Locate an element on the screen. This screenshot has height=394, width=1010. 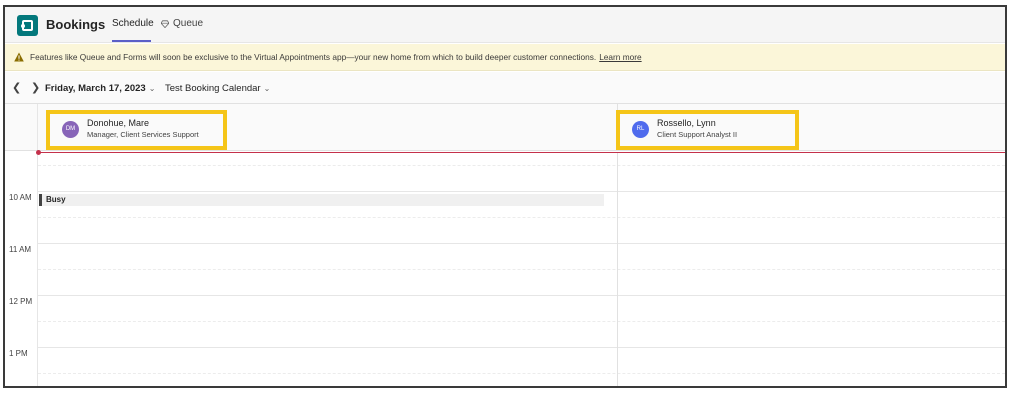
bookings-app-icon is located at coordinates (27, 25).